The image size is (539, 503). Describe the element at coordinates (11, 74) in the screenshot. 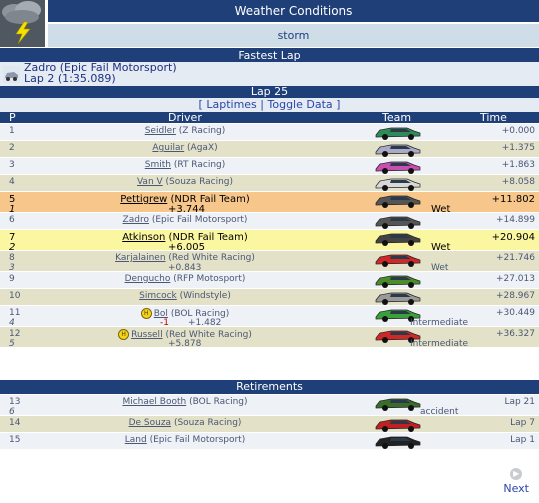

I see `stopwatch-car-icon` at that location.